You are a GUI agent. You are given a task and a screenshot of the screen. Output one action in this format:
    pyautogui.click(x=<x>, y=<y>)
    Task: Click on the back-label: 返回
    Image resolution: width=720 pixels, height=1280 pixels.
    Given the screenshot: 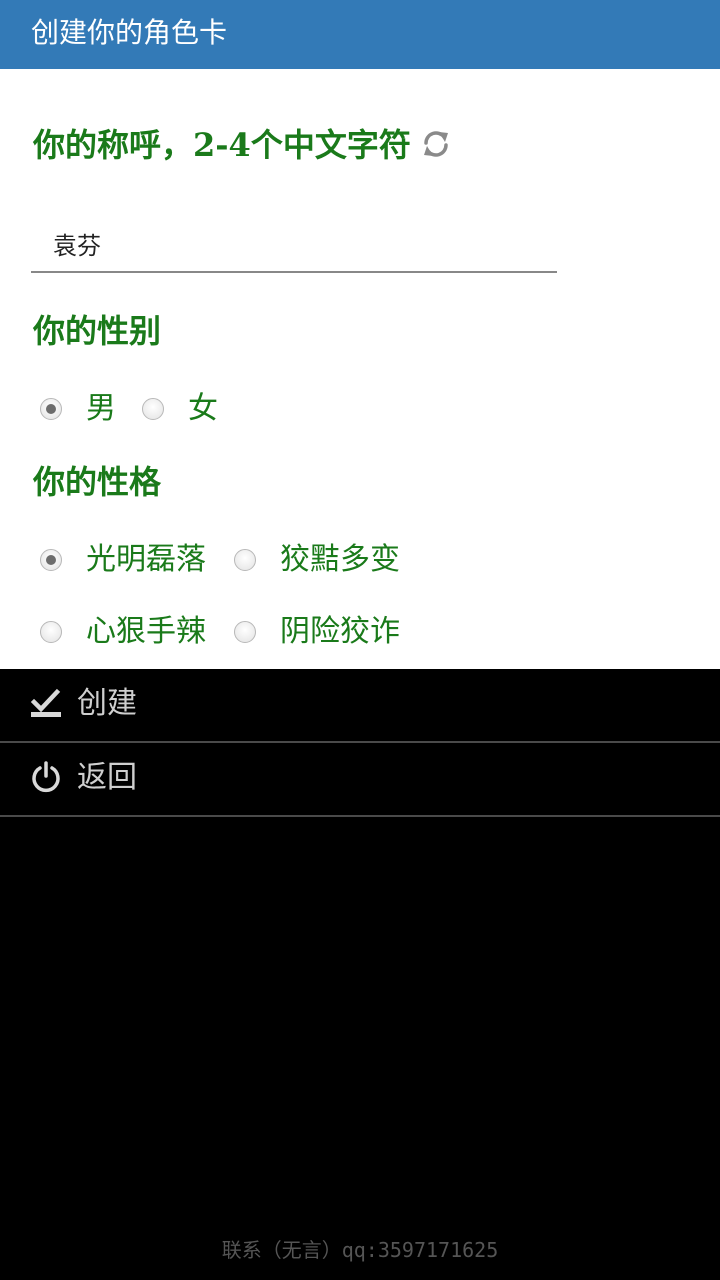 What is the action you would take?
    pyautogui.click(x=107, y=777)
    